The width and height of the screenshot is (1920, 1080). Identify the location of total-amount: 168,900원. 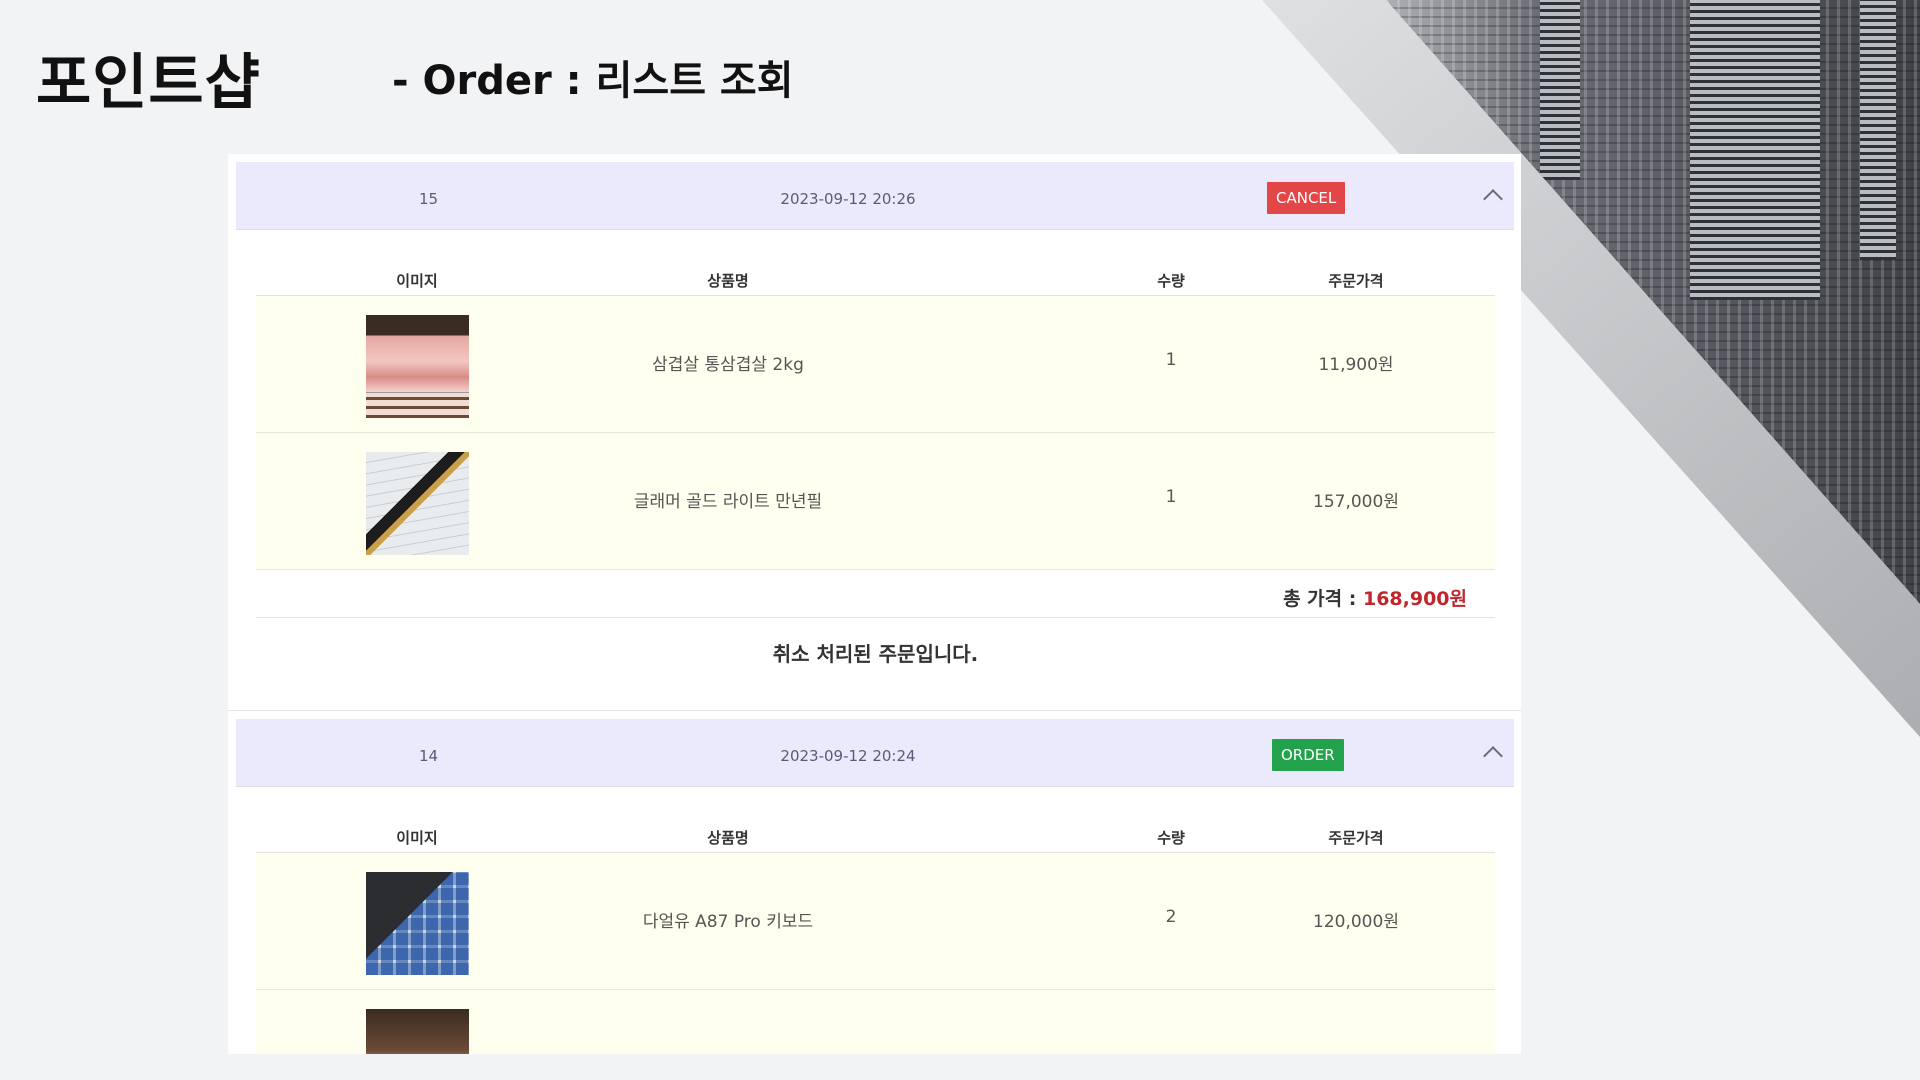
(1414, 599).